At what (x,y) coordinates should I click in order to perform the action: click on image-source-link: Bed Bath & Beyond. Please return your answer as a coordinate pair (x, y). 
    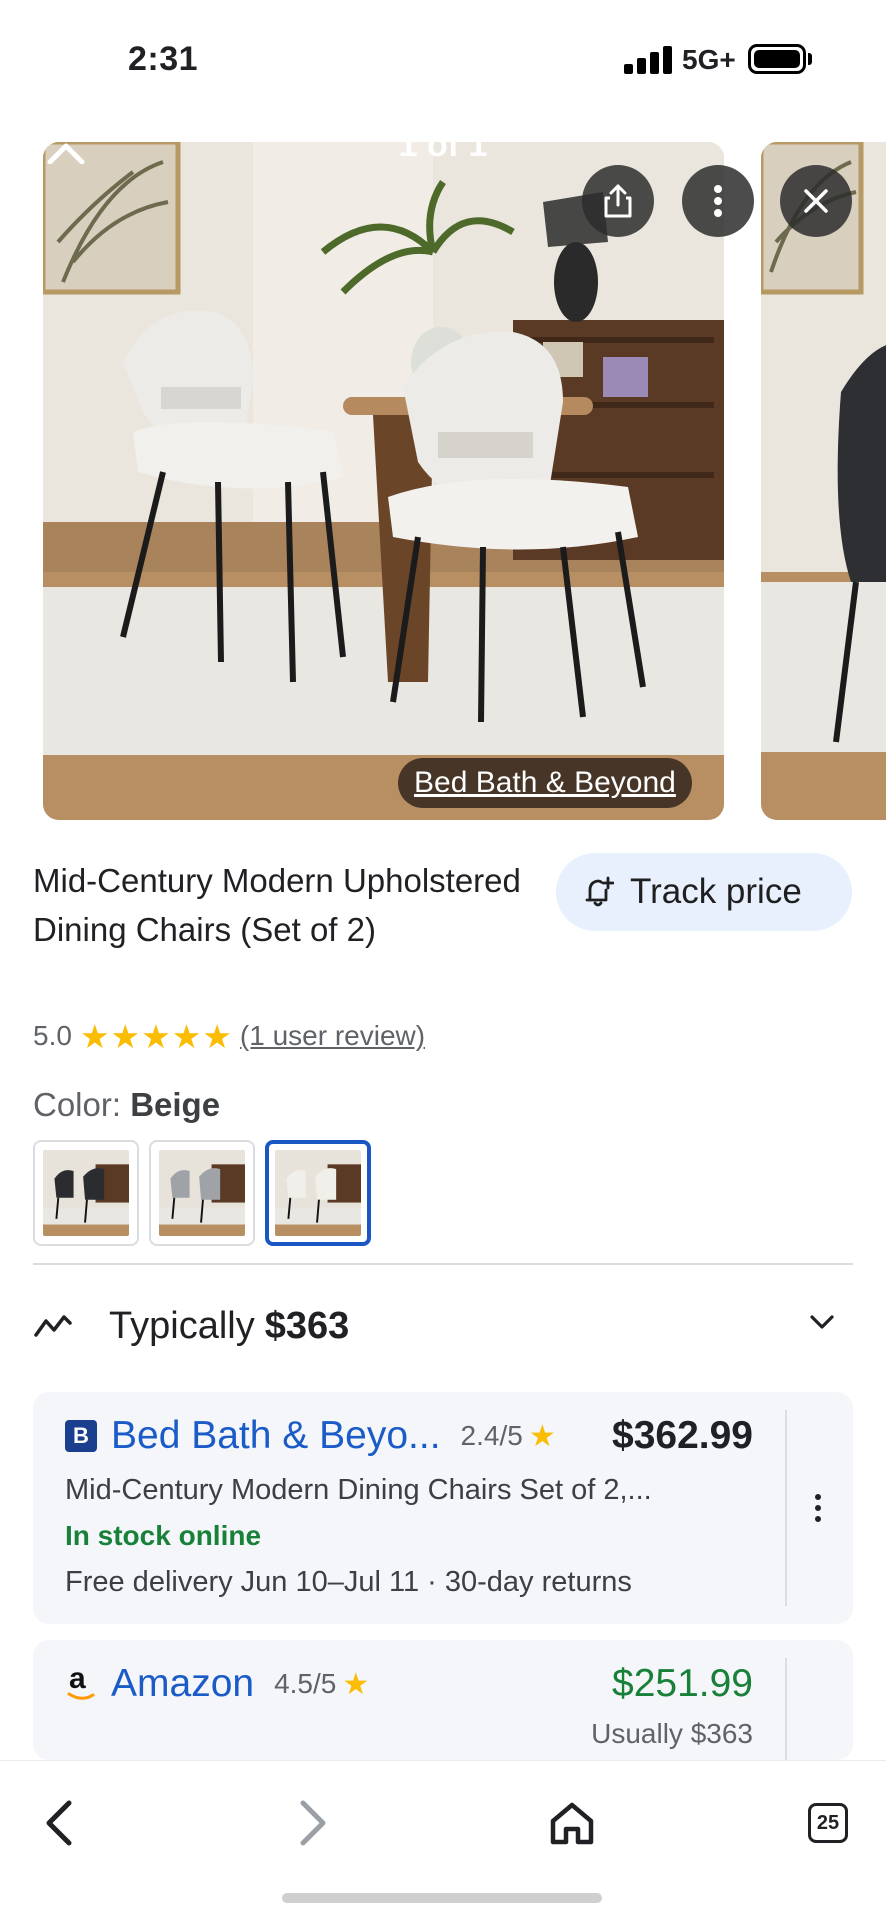
    Looking at the image, I should click on (545, 783).